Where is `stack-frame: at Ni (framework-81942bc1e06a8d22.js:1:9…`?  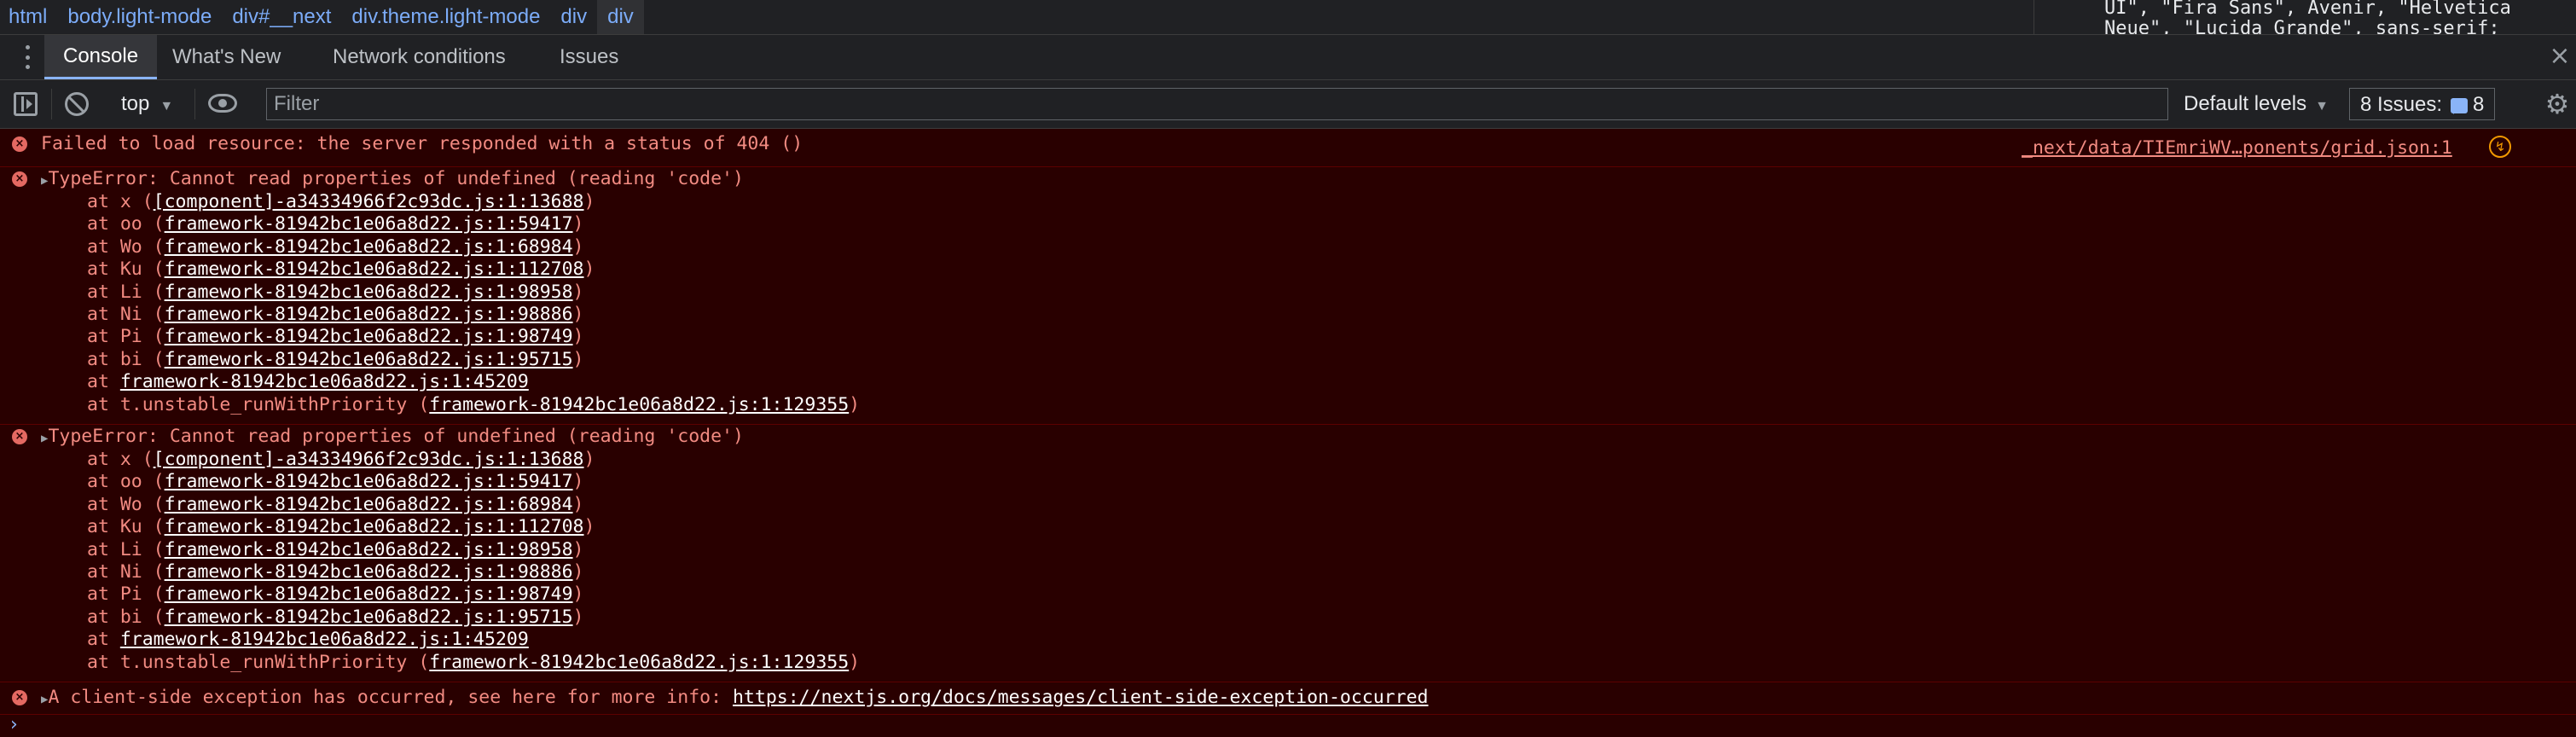
stack-frame: at Ni (framework-81942bc1e06a8d22.js:1:9… is located at coordinates (473, 315).